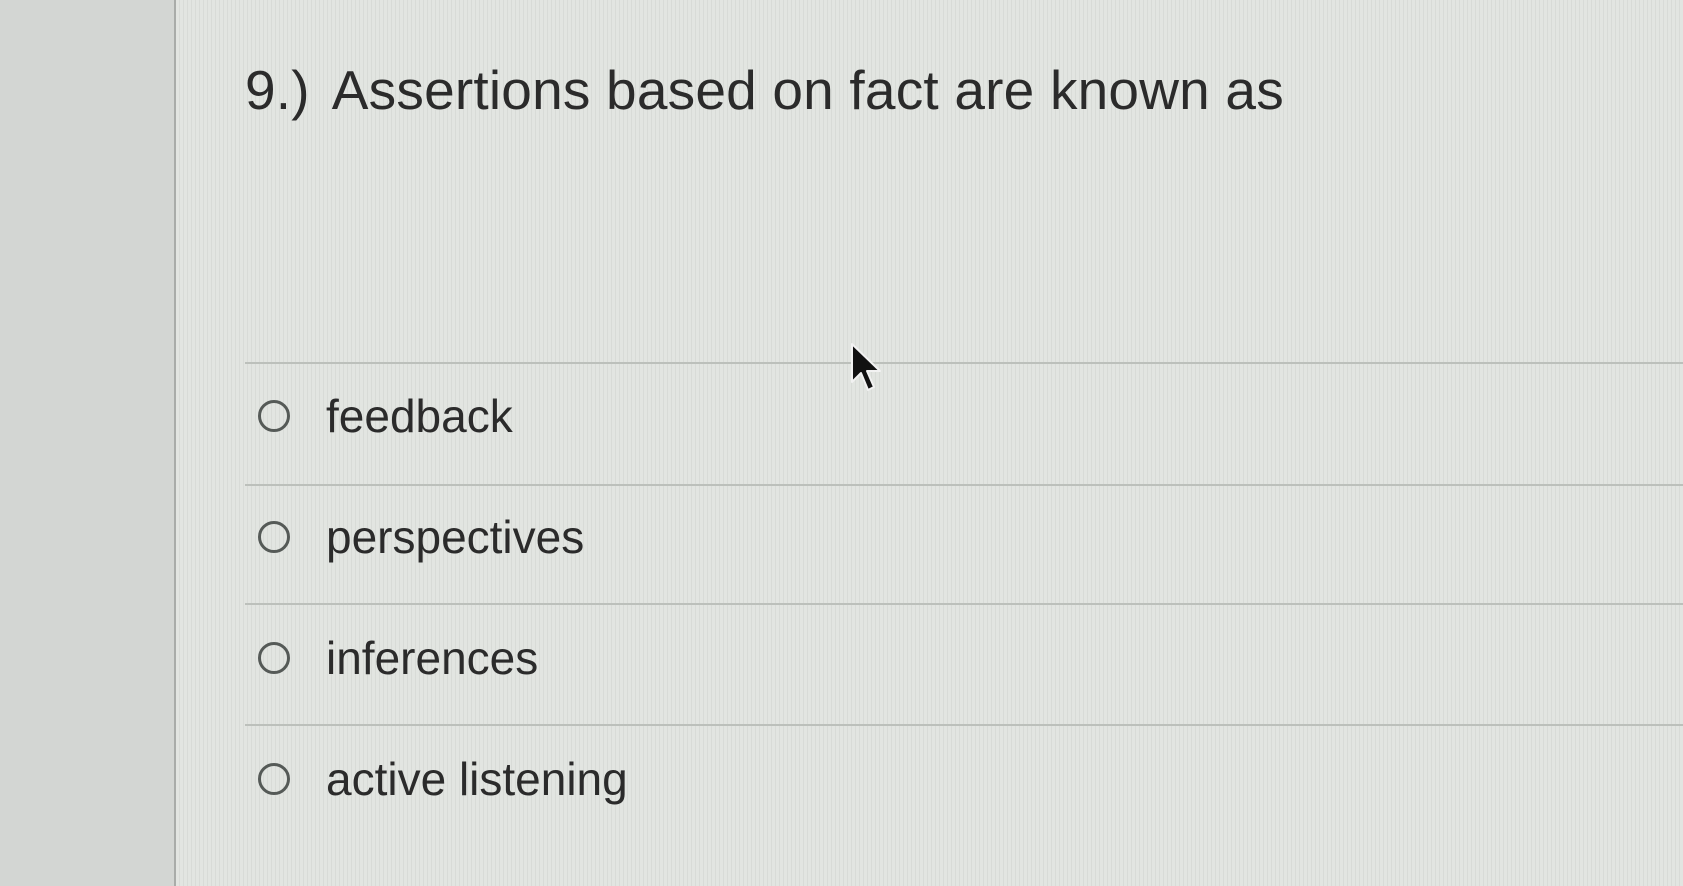 This screenshot has height=886, width=1683. I want to click on answer-option-inferences: inferences, so click(398, 658).